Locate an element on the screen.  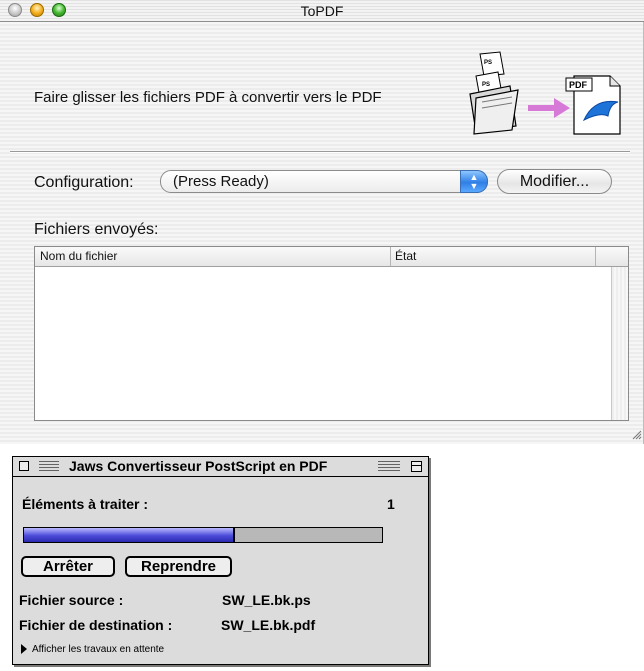
ps-badge-large: PS is located at coordinates (486, 85).